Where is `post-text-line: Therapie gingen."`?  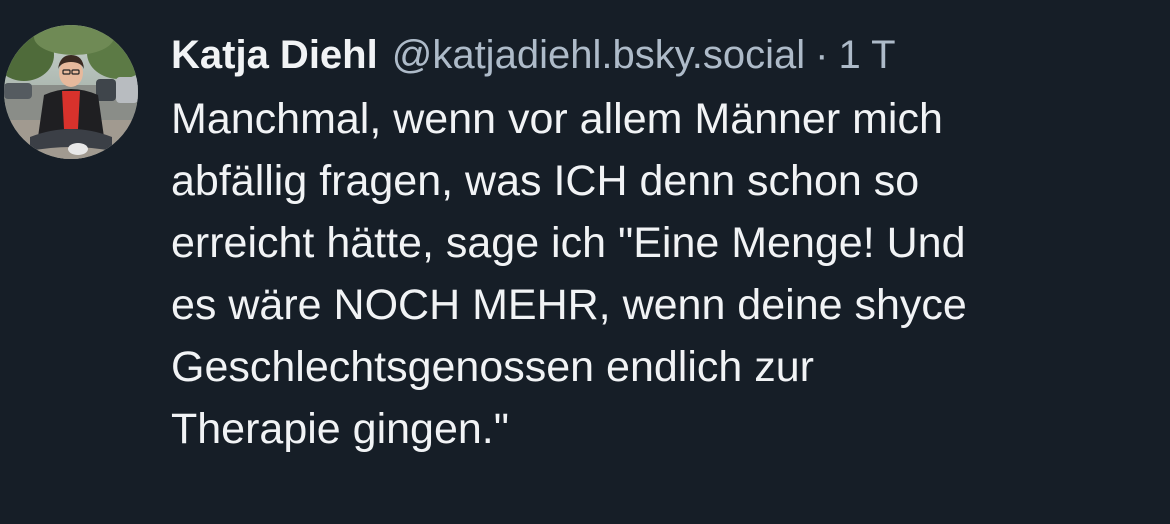
post-text-line: Therapie gingen." is located at coordinates (340, 429).